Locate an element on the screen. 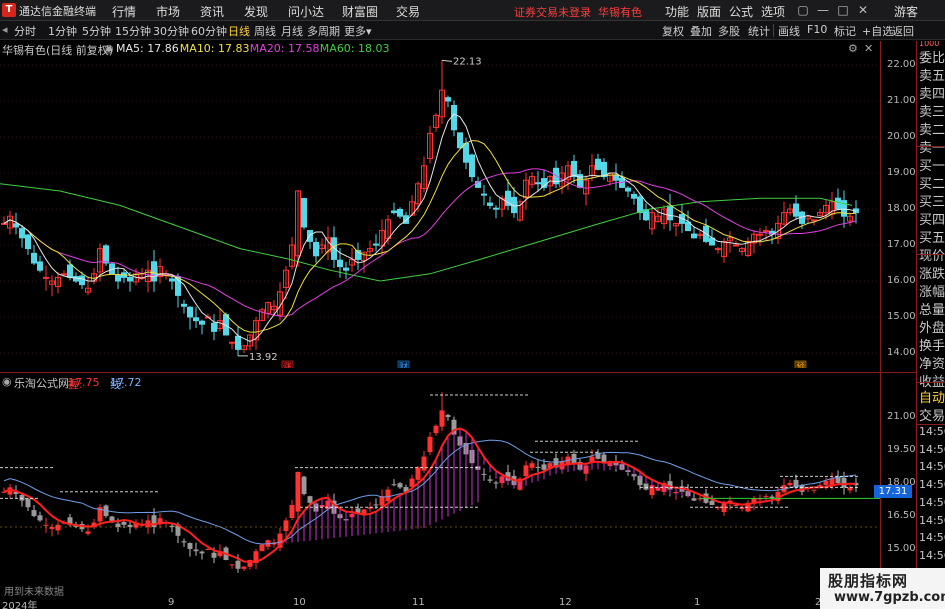 The height and width of the screenshot is (609, 945). chart-close-icon: ✕ is located at coordinates (868, 48).